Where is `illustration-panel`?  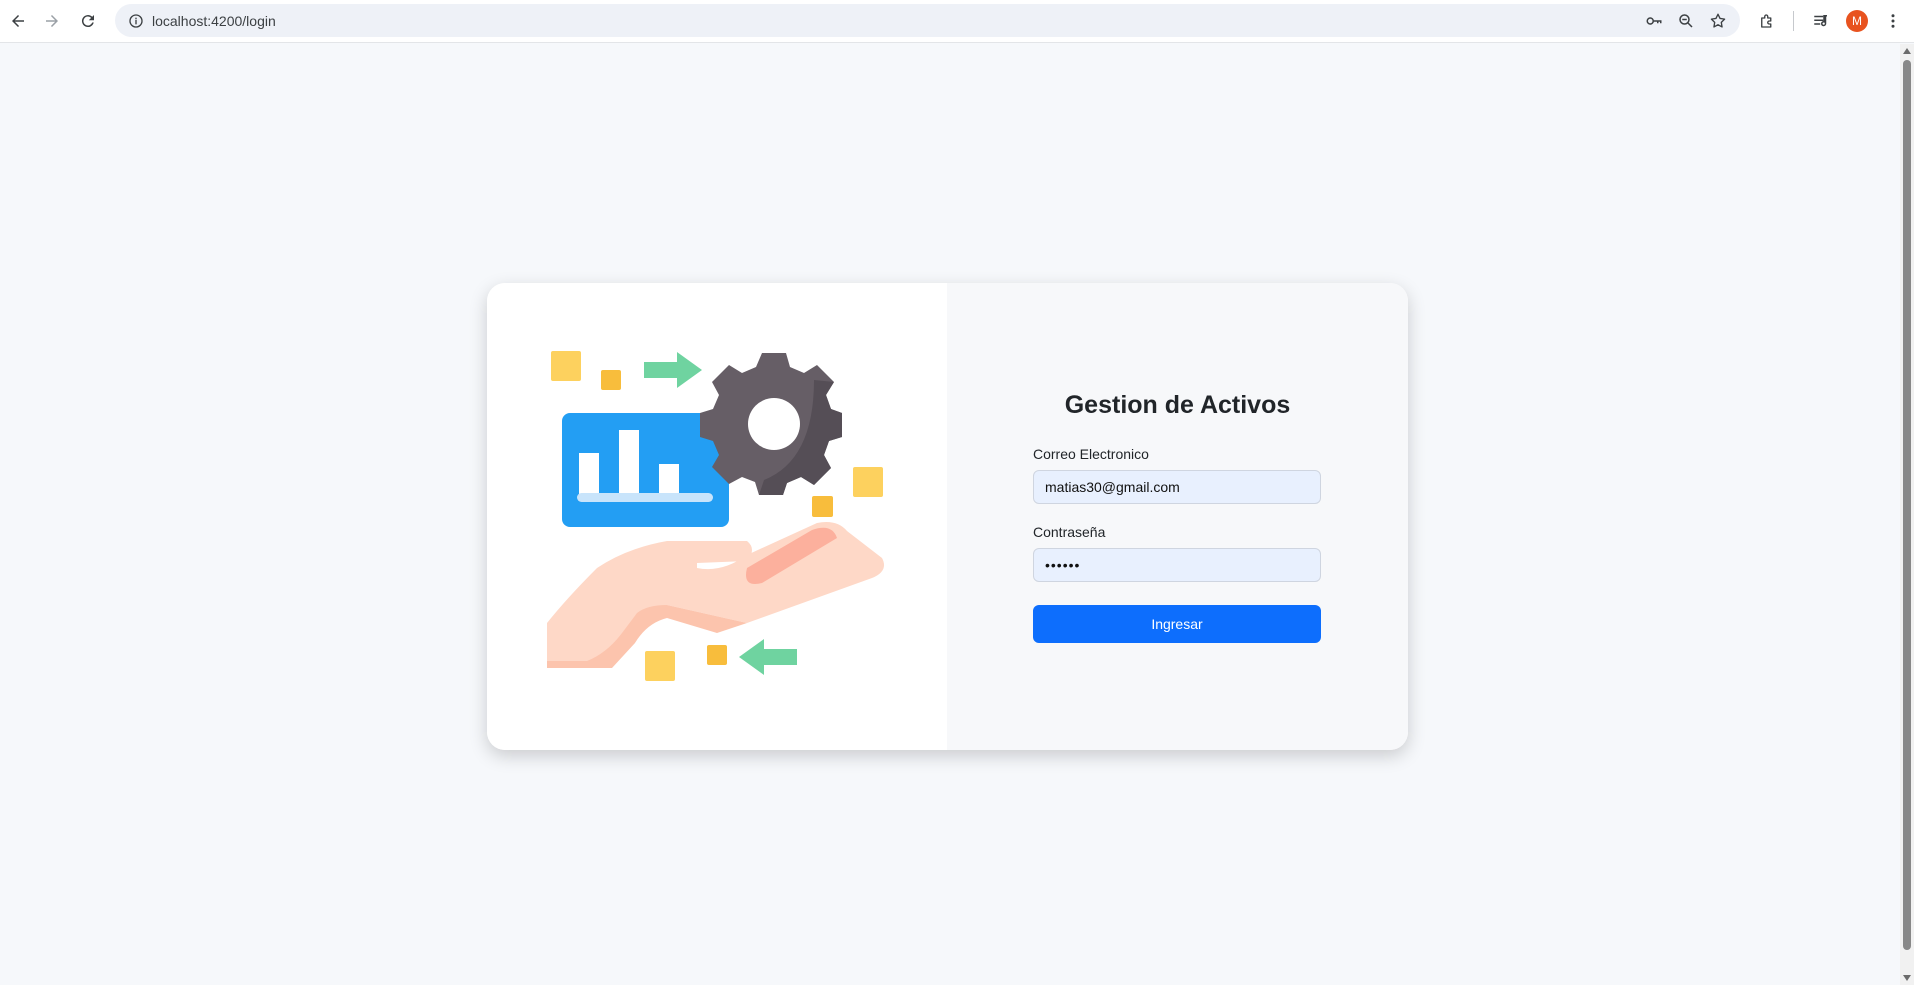 illustration-panel is located at coordinates (717, 516).